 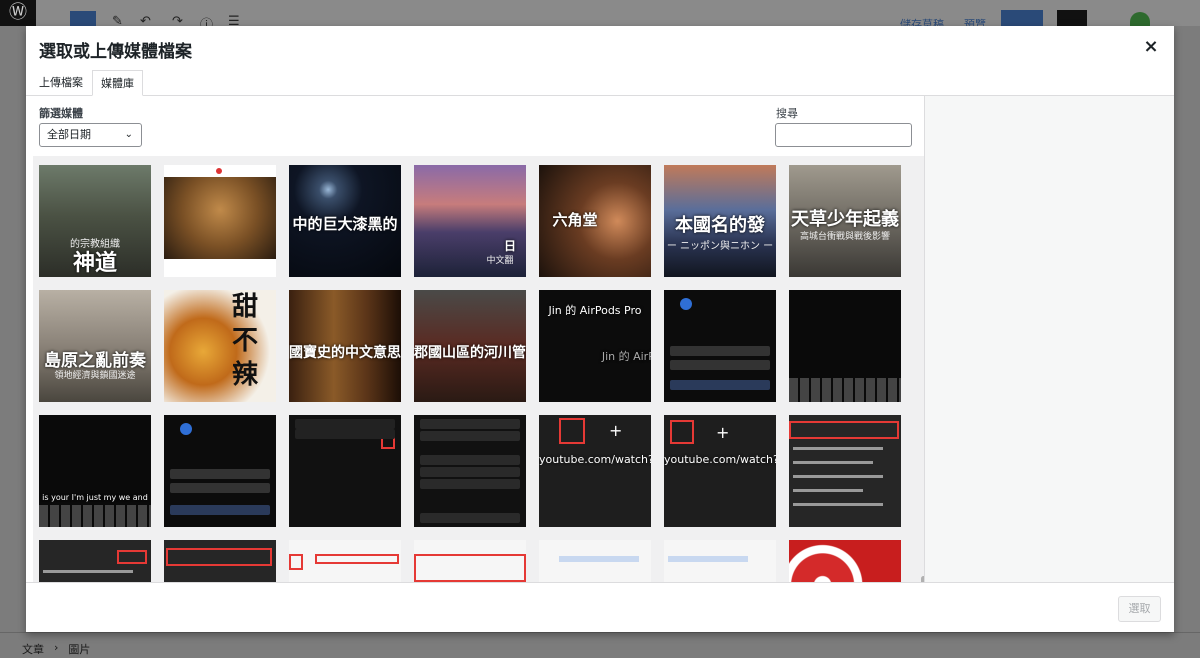 I want to click on tab-media-library: 媒體庫, so click(x=117, y=83).